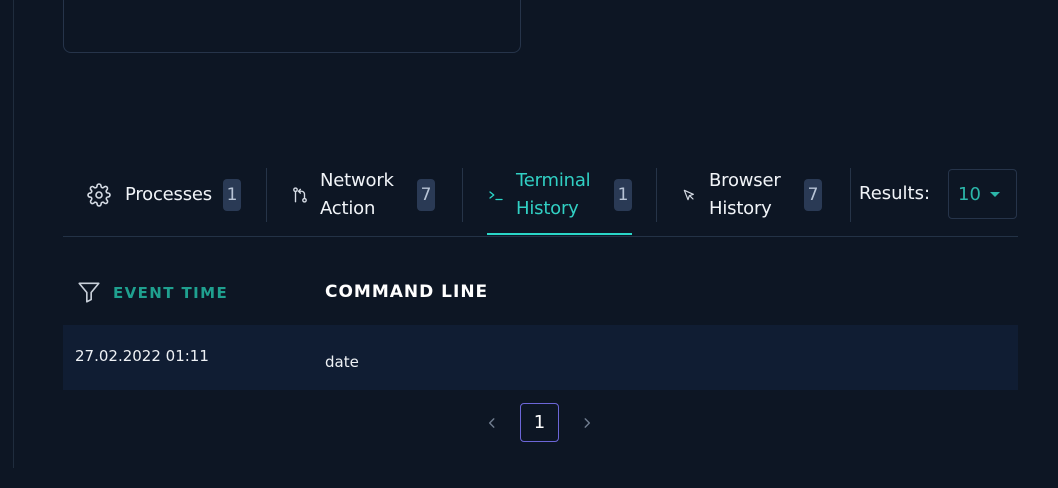 The height and width of the screenshot is (488, 1058). What do you see at coordinates (168, 194) in the screenshot?
I see `tab-label: Processes` at bounding box center [168, 194].